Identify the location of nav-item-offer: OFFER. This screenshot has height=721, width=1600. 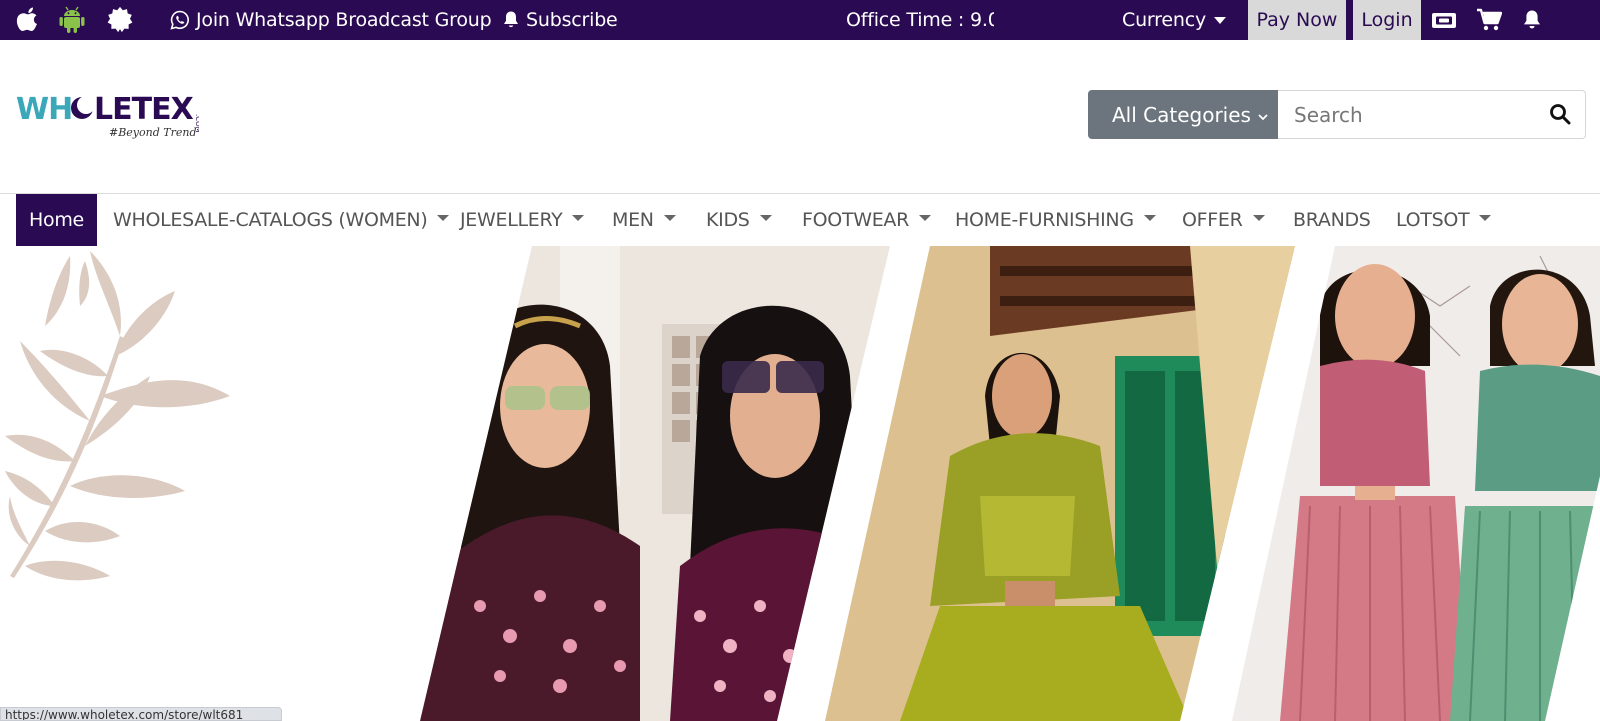
(1223, 220).